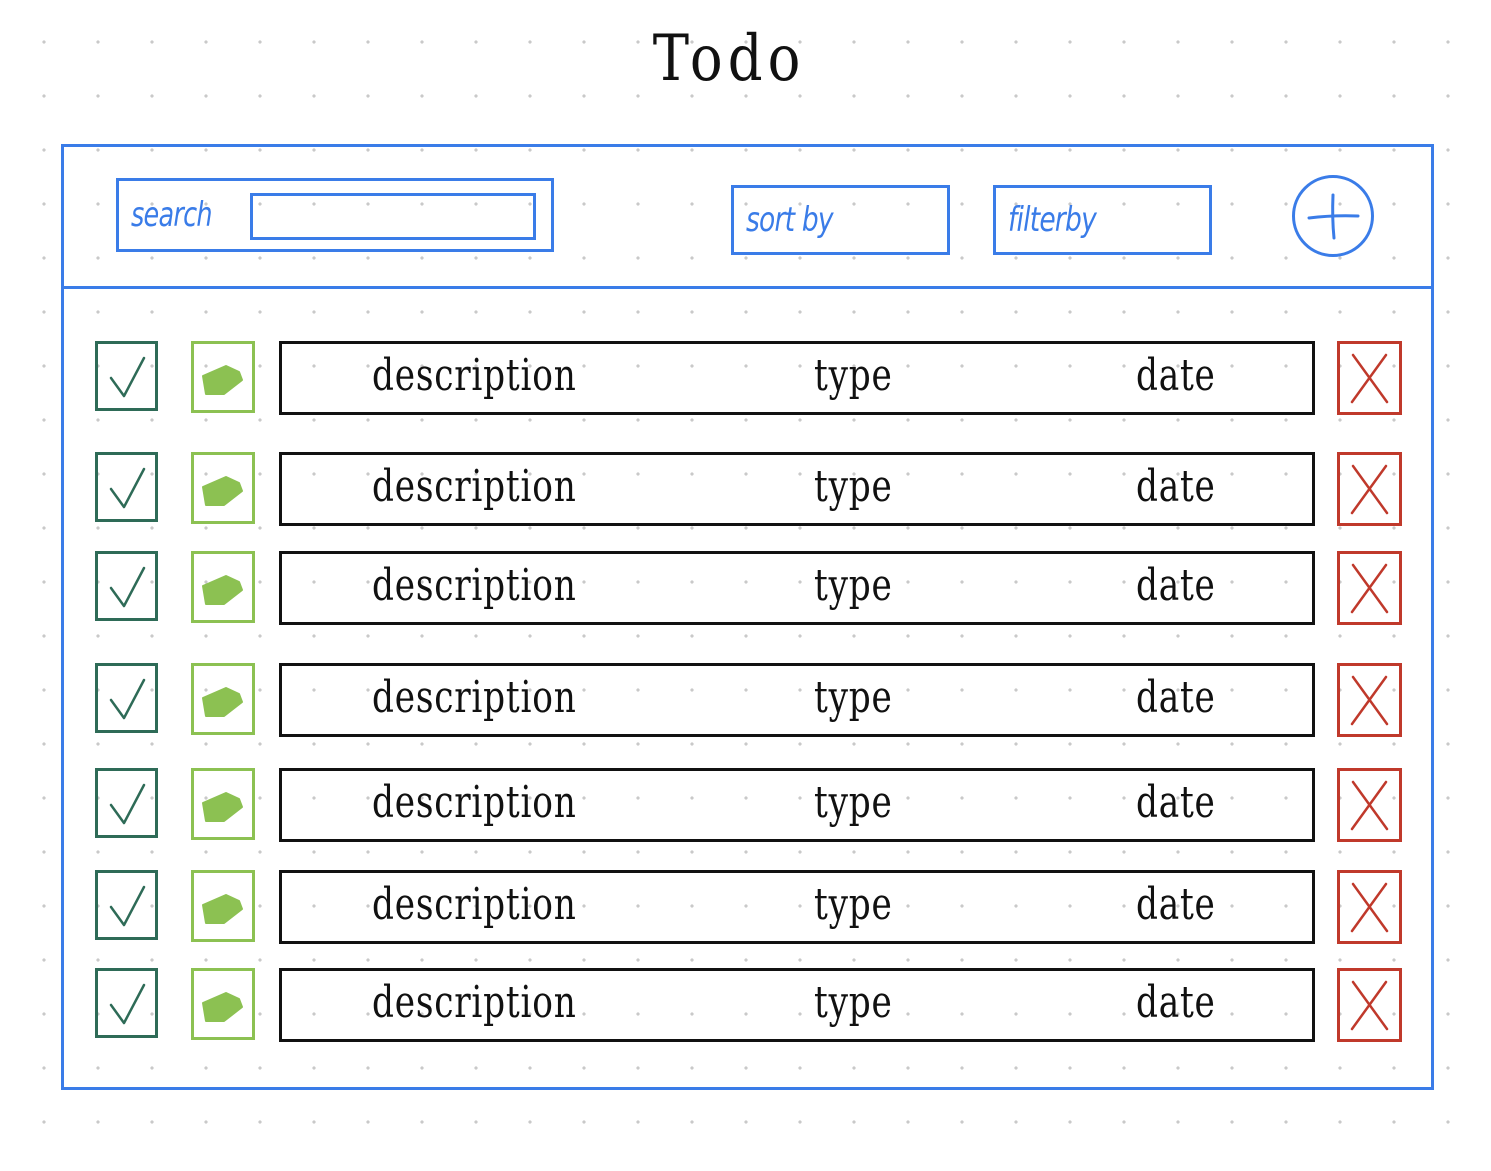  What do you see at coordinates (1052, 220) in the screenshot?
I see `filter-by-label: filterby` at bounding box center [1052, 220].